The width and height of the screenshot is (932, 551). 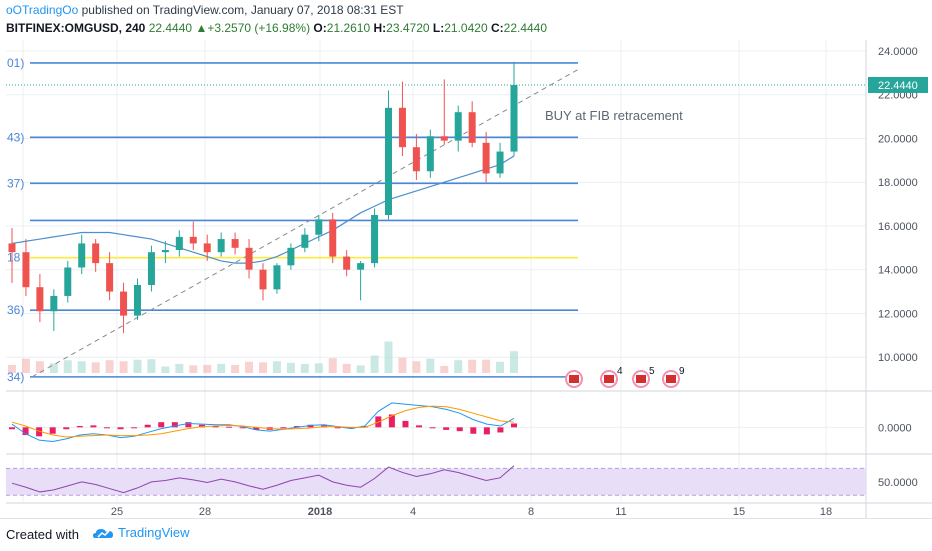 What do you see at coordinates (42, 10) in the screenshot?
I see `author-link: oOTradingOo` at bounding box center [42, 10].